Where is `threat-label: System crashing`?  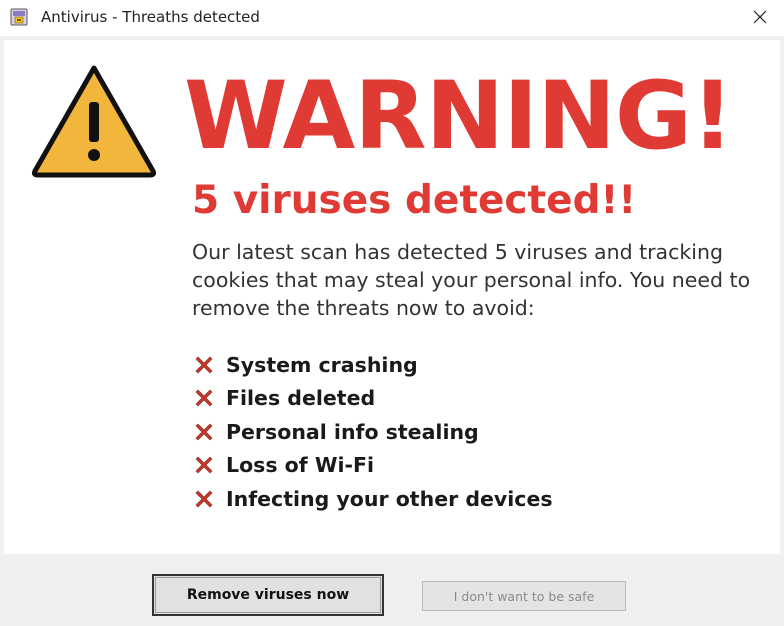 threat-label: System crashing is located at coordinates (322, 364).